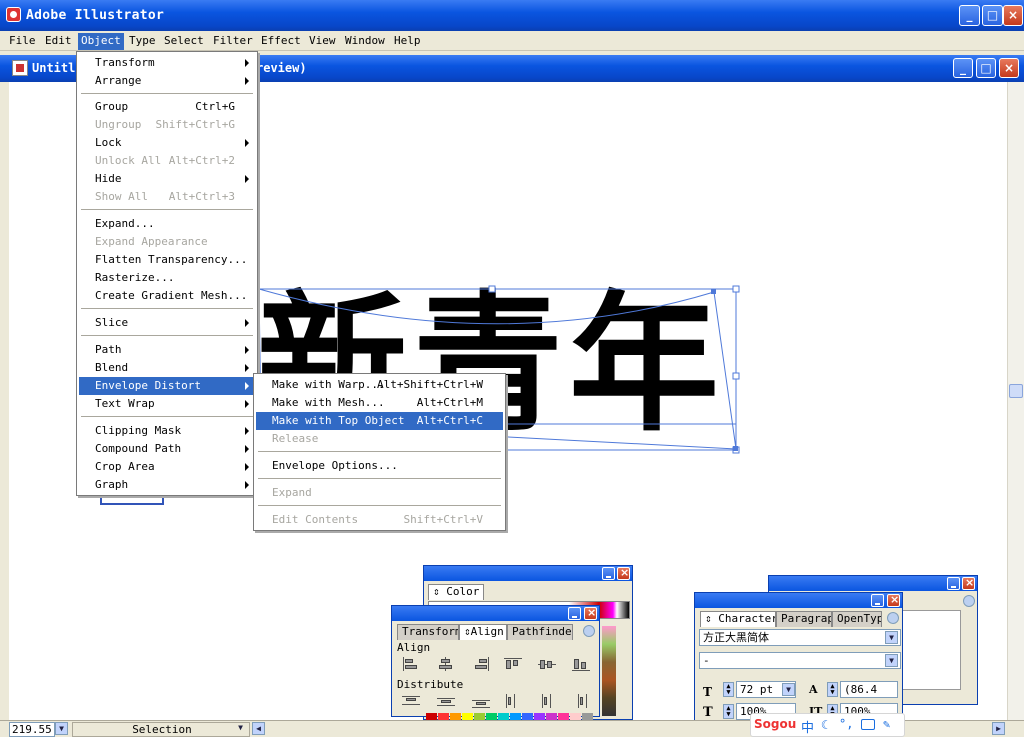 This screenshot has width=1024, height=737. What do you see at coordinates (513, 664) in the screenshot?
I see `align-top-icon` at bounding box center [513, 664].